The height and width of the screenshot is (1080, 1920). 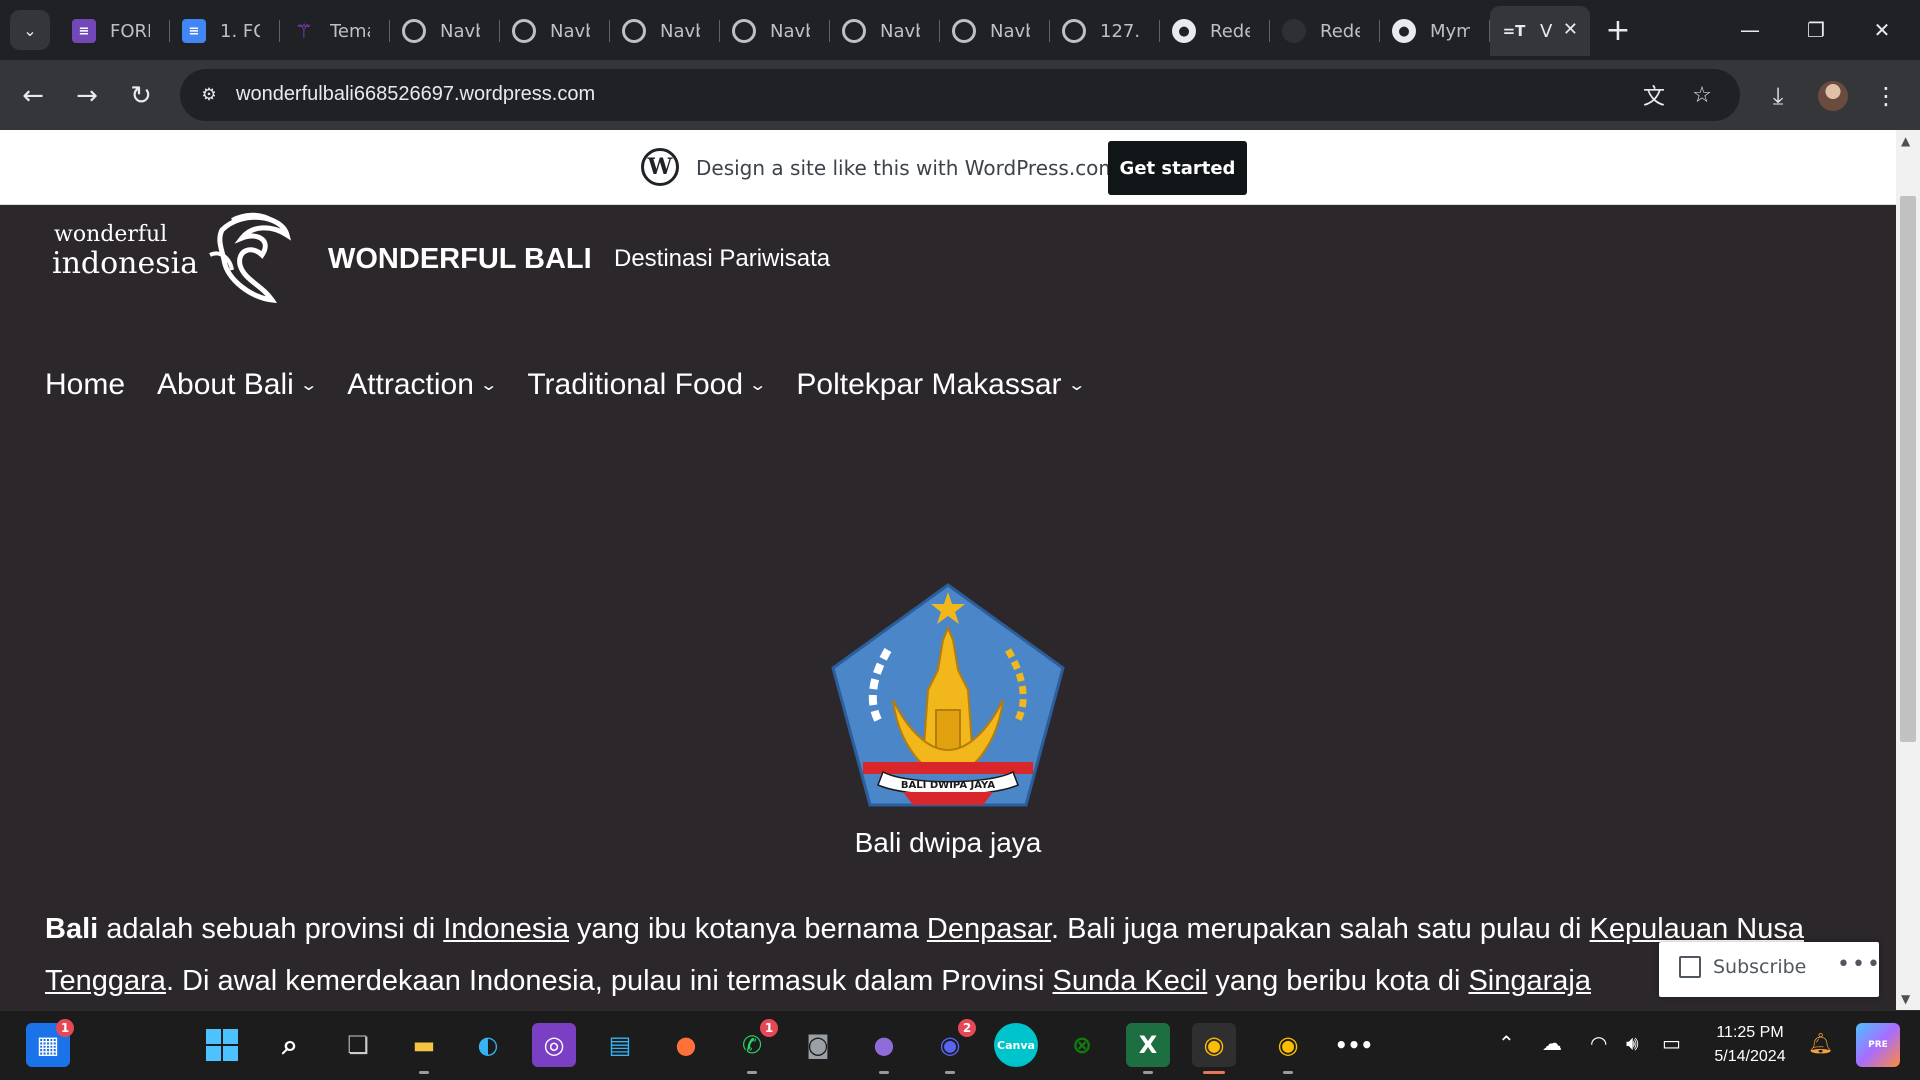 I want to click on forward-button: →, so click(x=87, y=96).